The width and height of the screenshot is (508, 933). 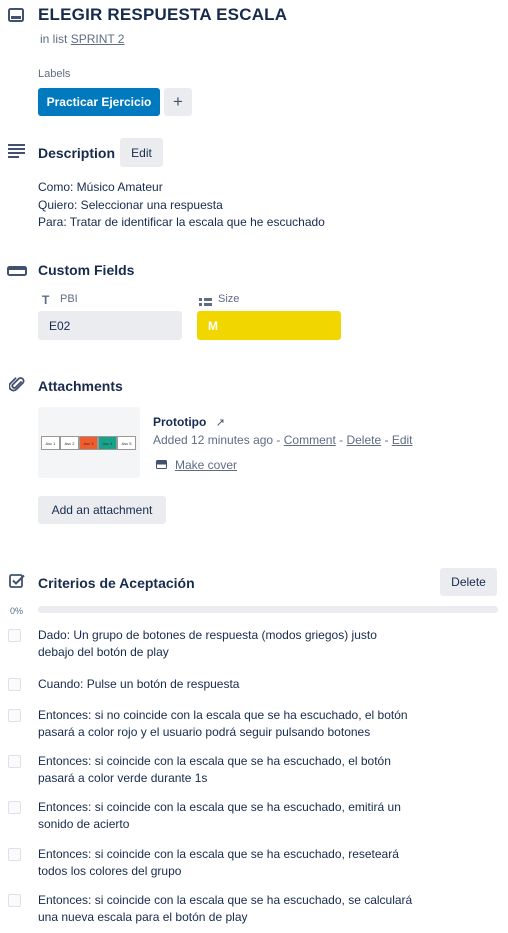 I want to click on paperclip-icon, so click(x=16, y=387).